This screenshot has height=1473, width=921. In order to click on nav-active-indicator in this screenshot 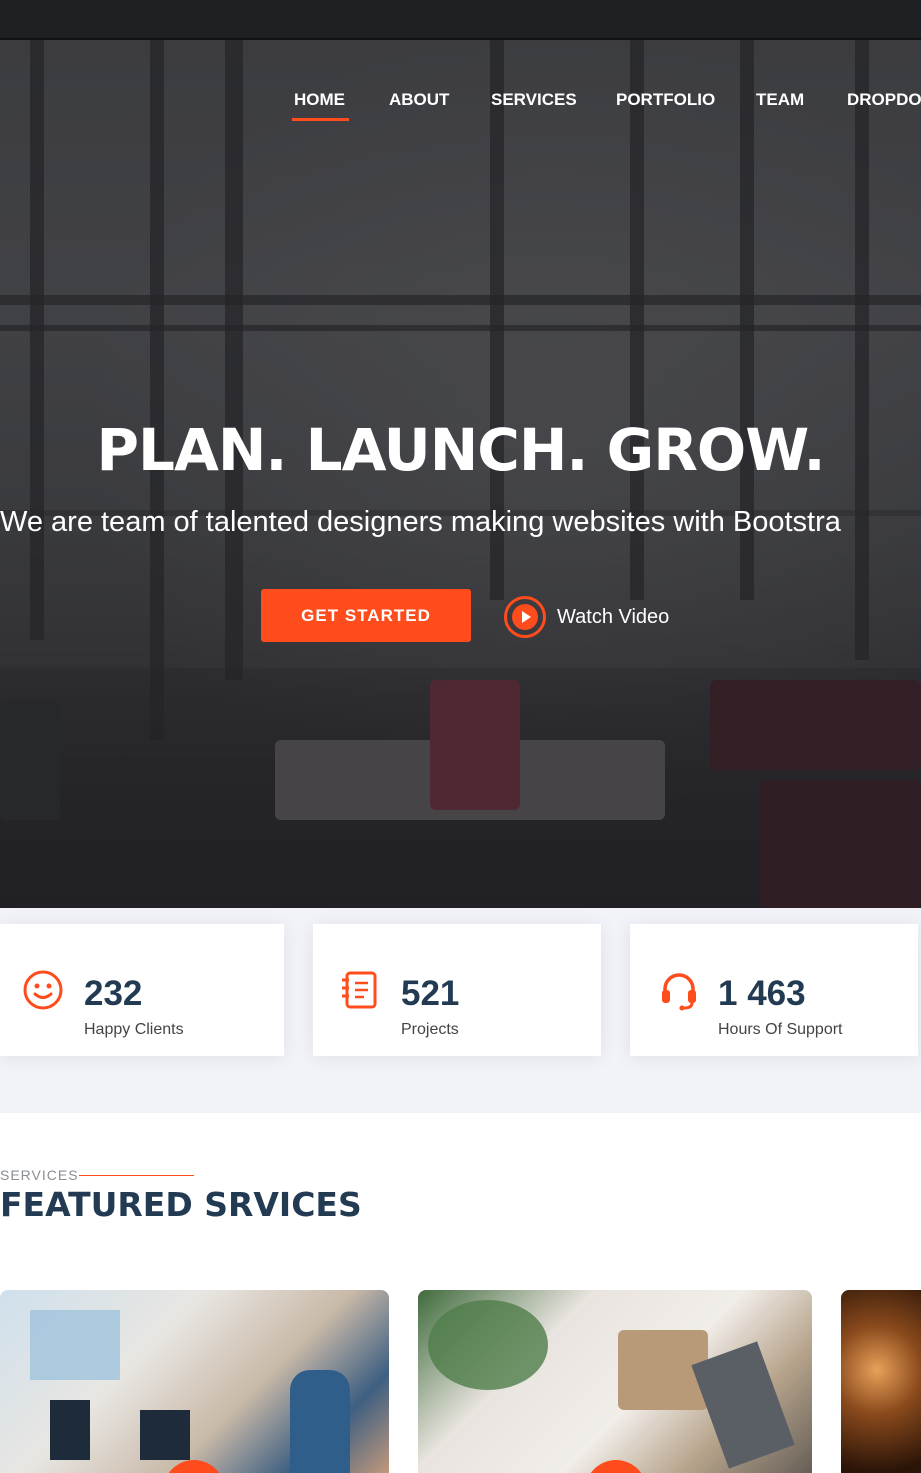, I will do `click(320, 119)`.